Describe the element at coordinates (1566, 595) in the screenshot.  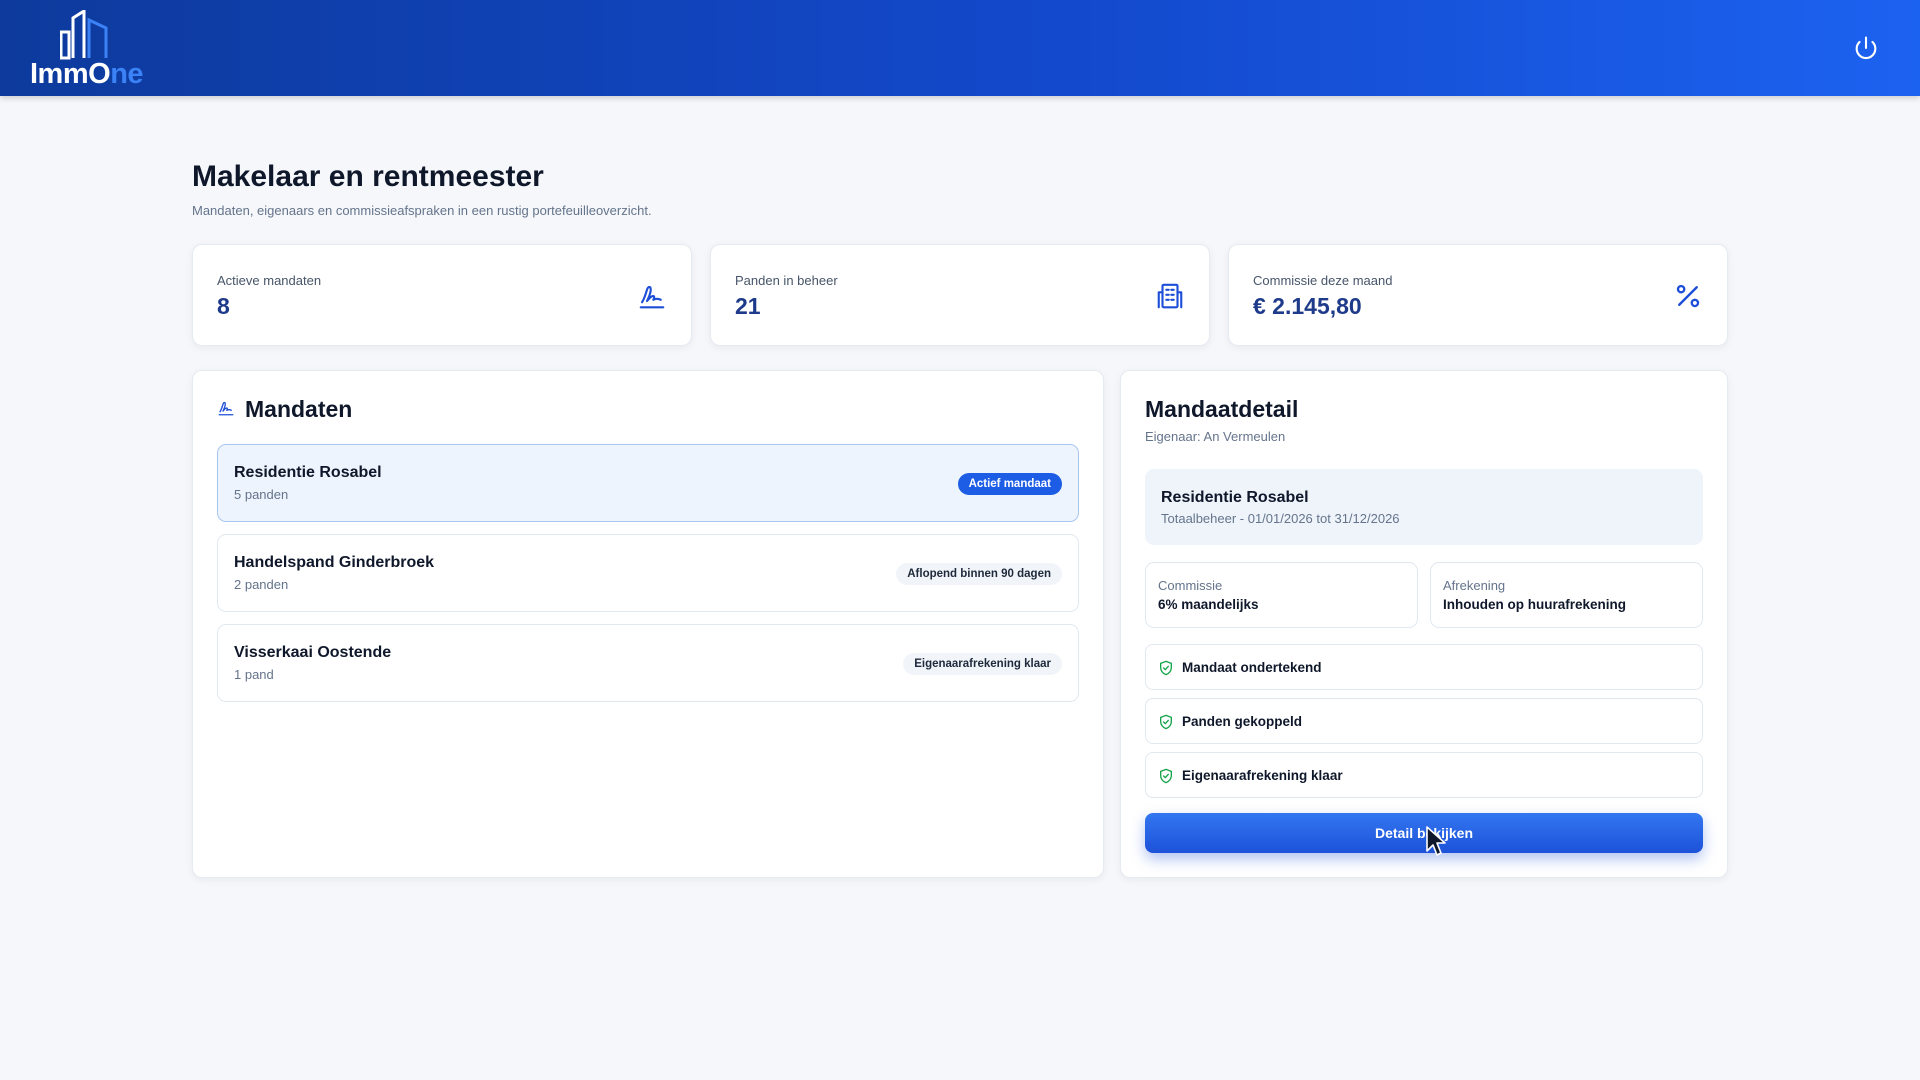
I see `settlement-box: Afrekening Inhouden op huurafrekening` at that location.